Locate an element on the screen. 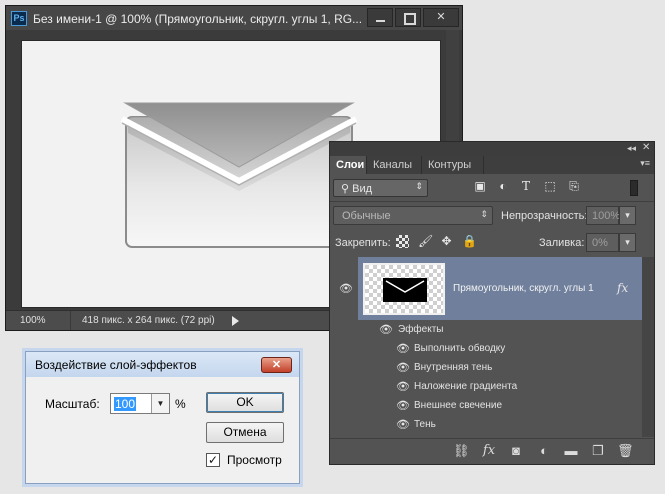 This screenshot has height=494, width=665. fill-label: Заливка: is located at coordinates (562, 243).